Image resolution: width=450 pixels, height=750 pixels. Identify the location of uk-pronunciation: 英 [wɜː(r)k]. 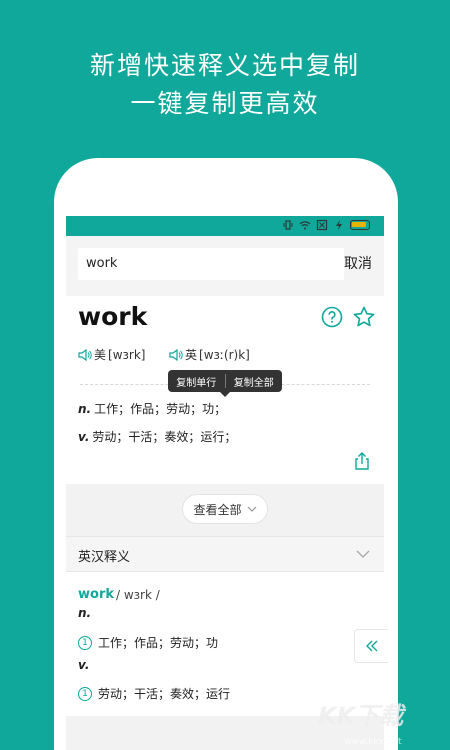
(209, 354).